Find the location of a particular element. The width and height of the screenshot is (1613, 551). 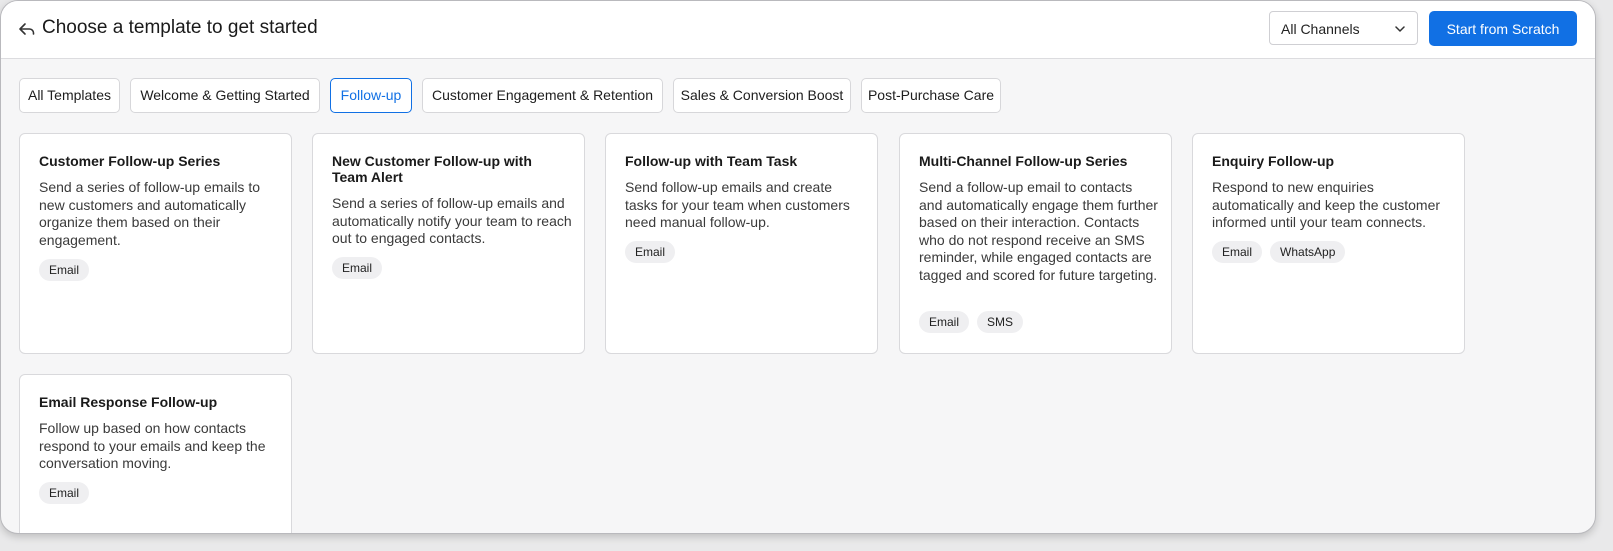

page-title: Choose a template to get started is located at coordinates (180, 27).